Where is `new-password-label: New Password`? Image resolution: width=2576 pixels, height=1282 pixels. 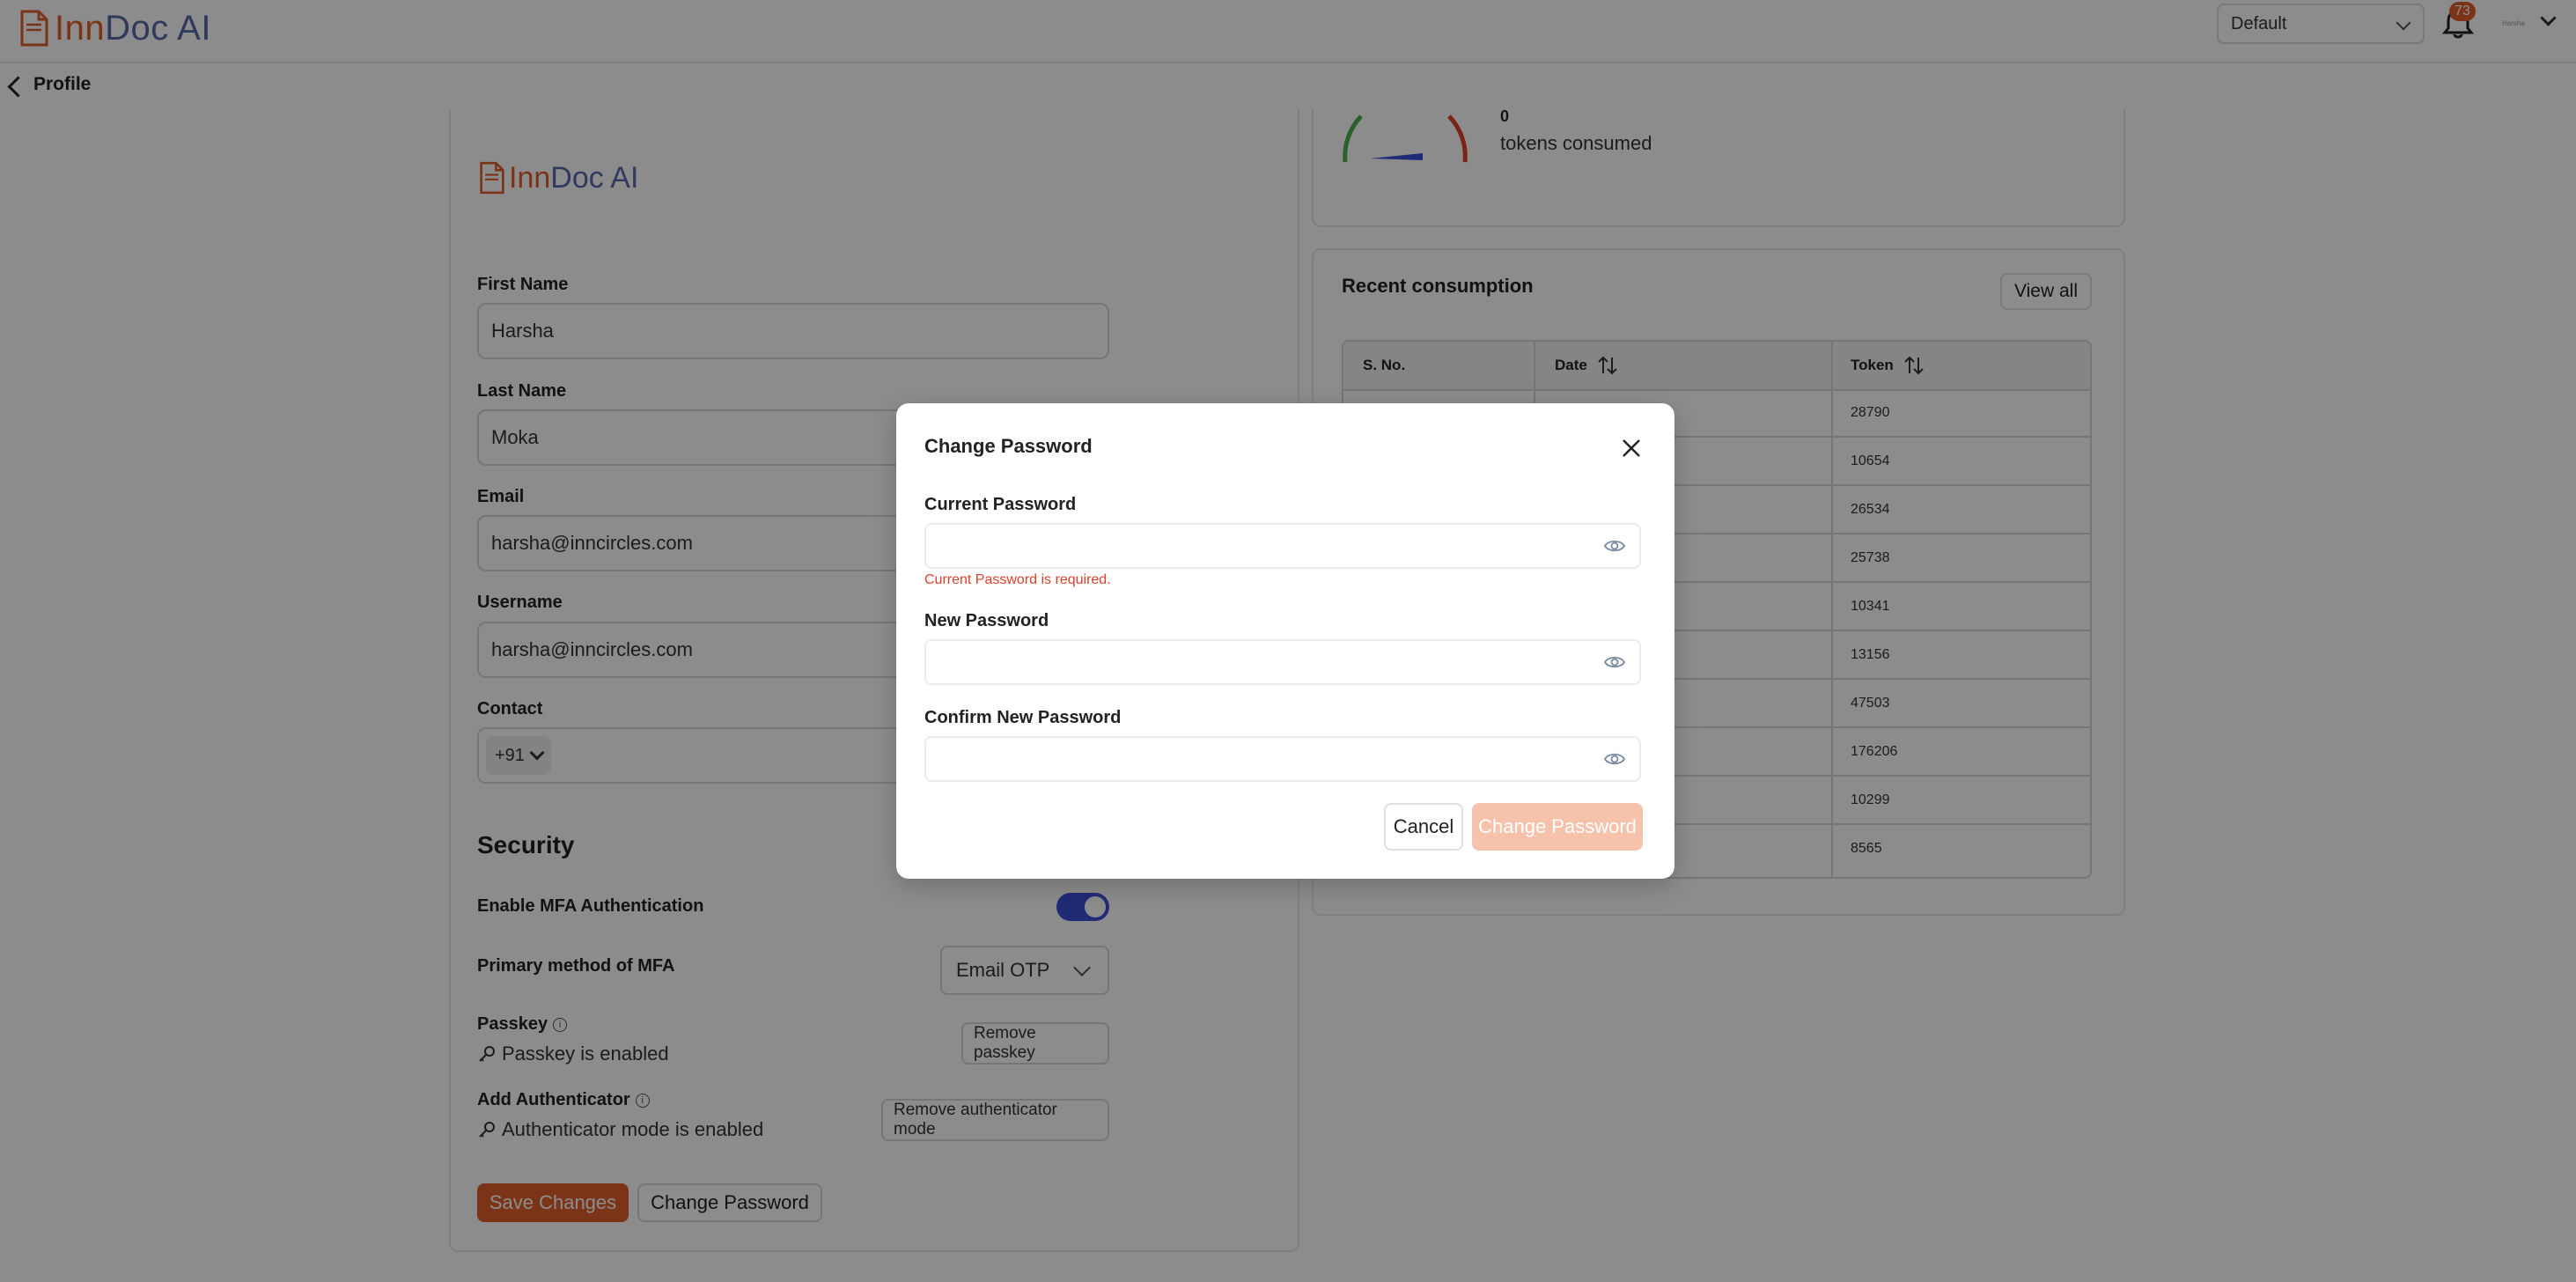 new-password-label: New Password is located at coordinates (986, 620).